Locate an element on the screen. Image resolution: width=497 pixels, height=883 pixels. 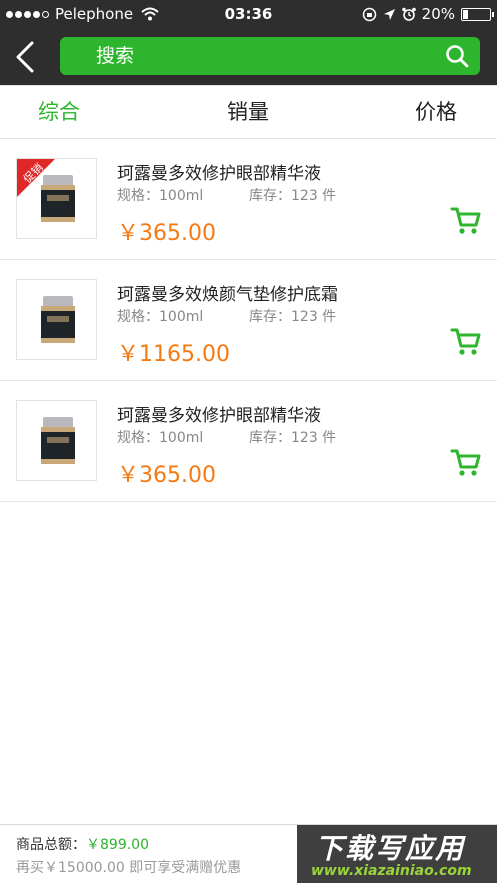
chevron-left-icon is located at coordinates (25, 57).